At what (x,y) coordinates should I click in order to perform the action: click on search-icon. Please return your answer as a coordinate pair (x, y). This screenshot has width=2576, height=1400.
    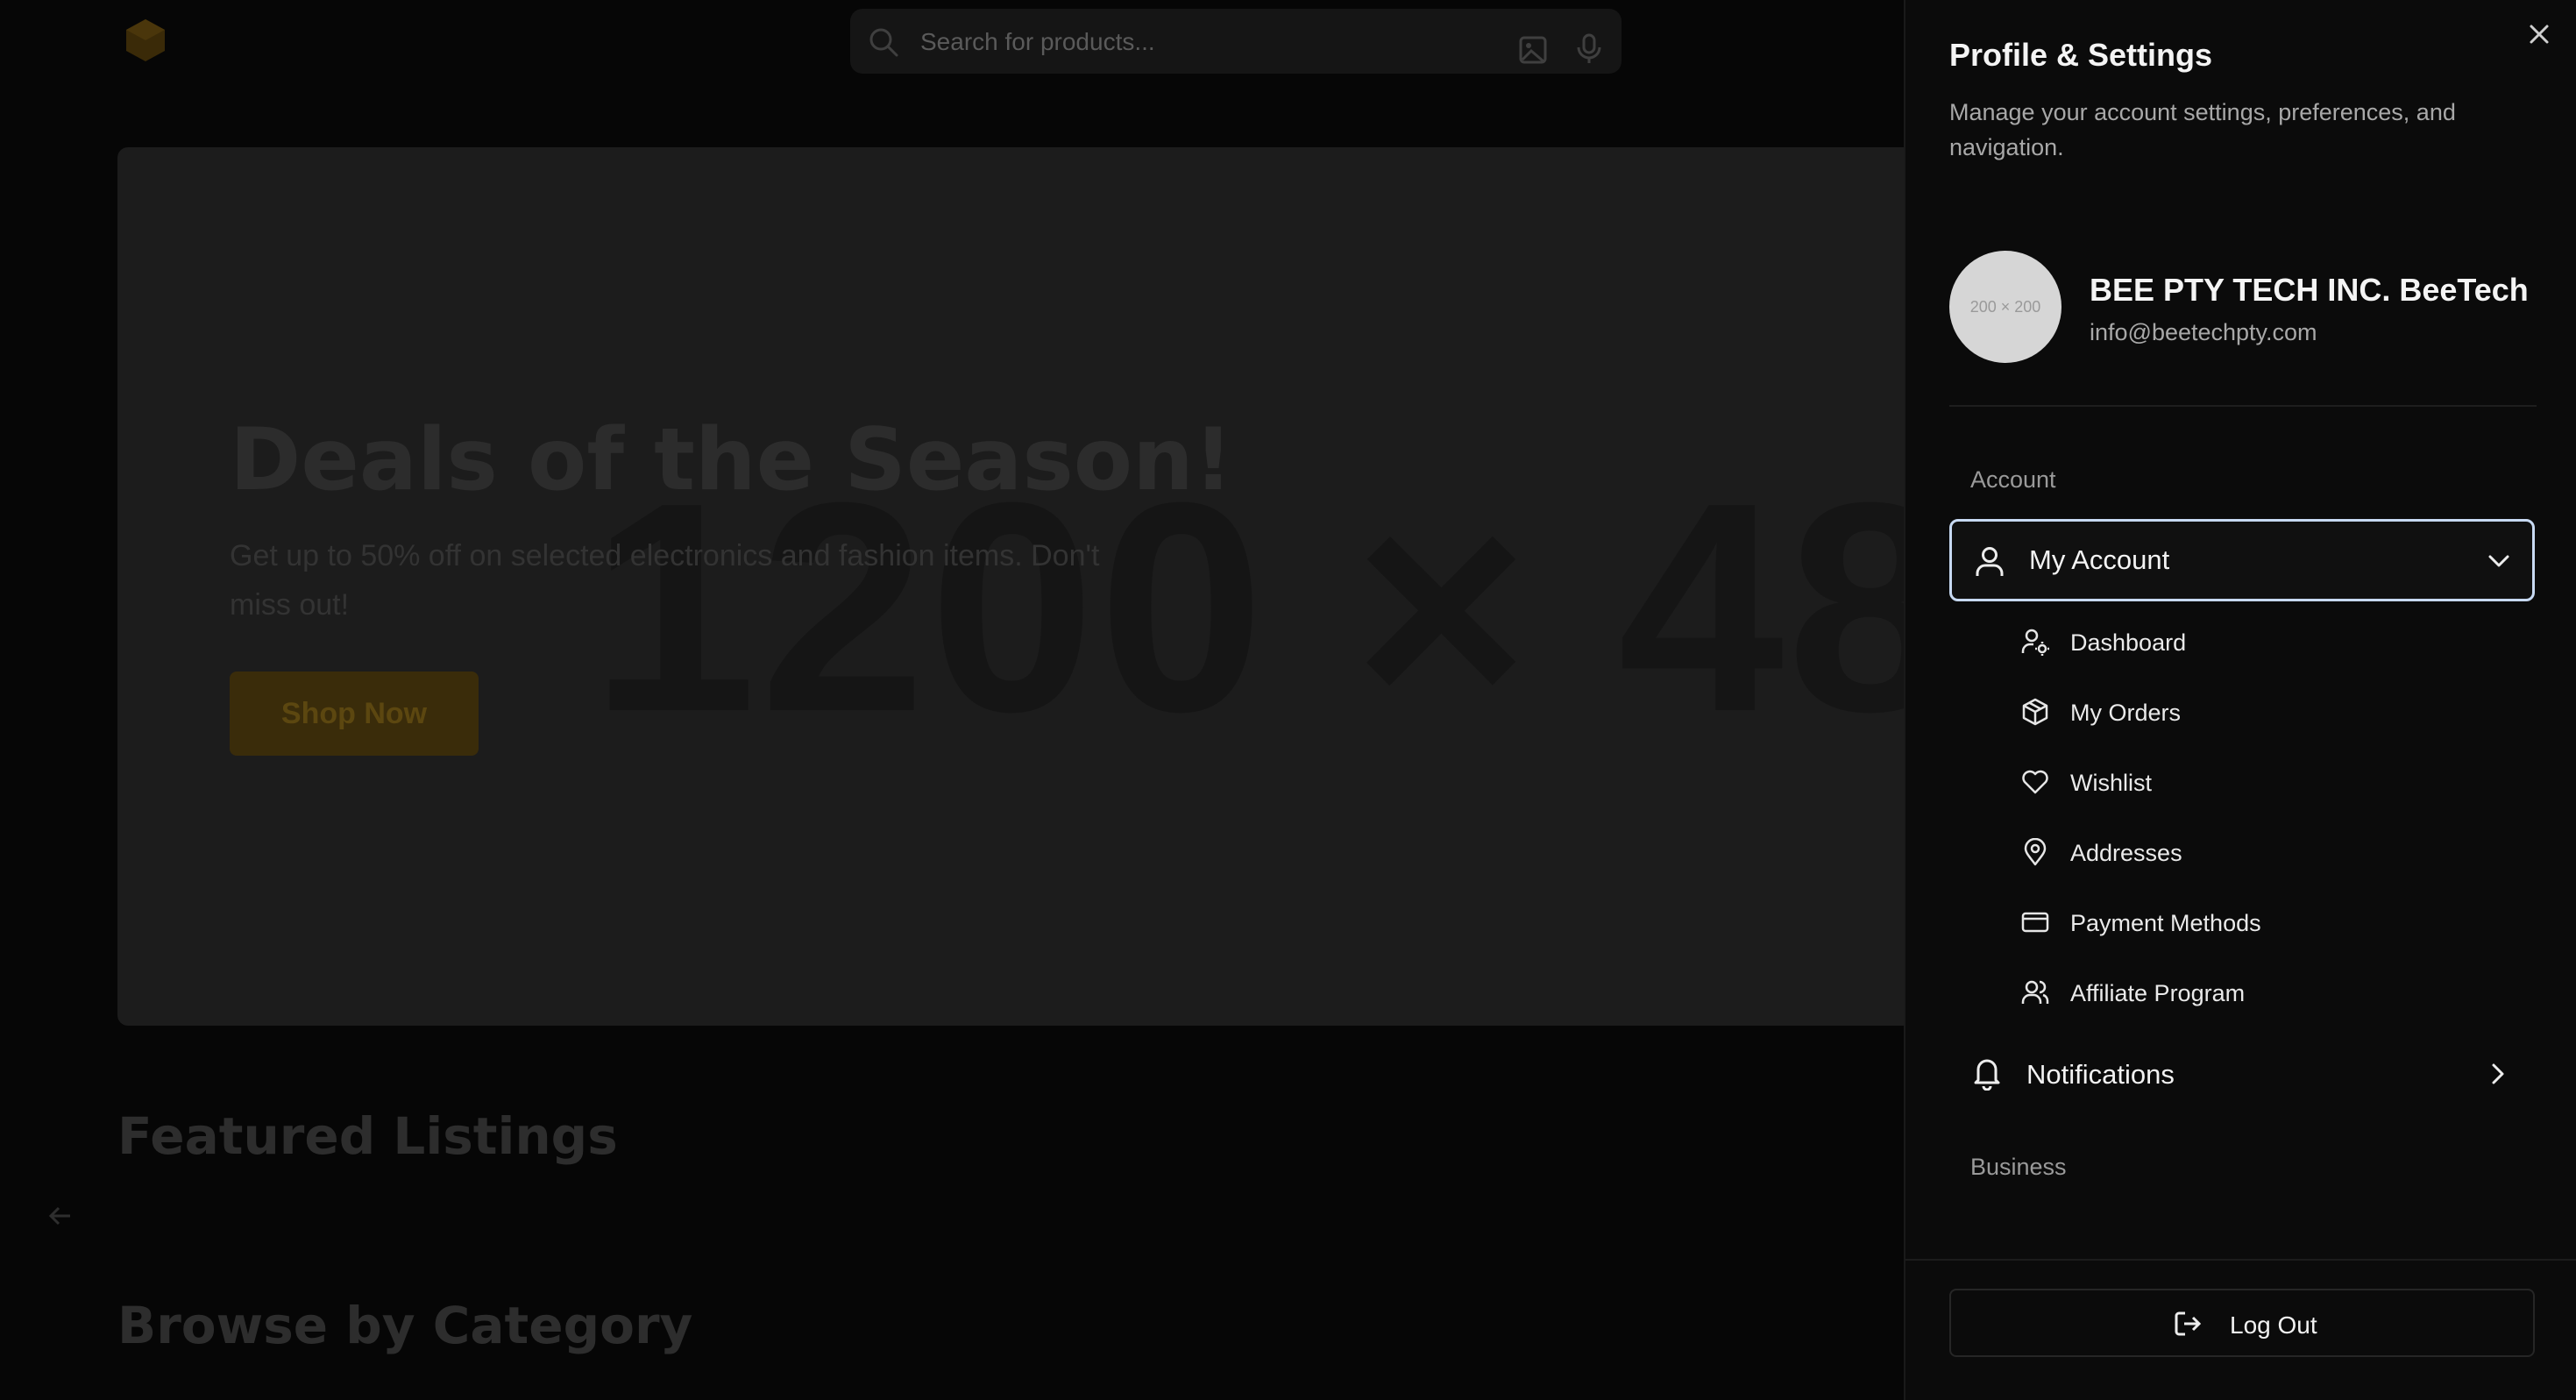
    Looking at the image, I should click on (883, 42).